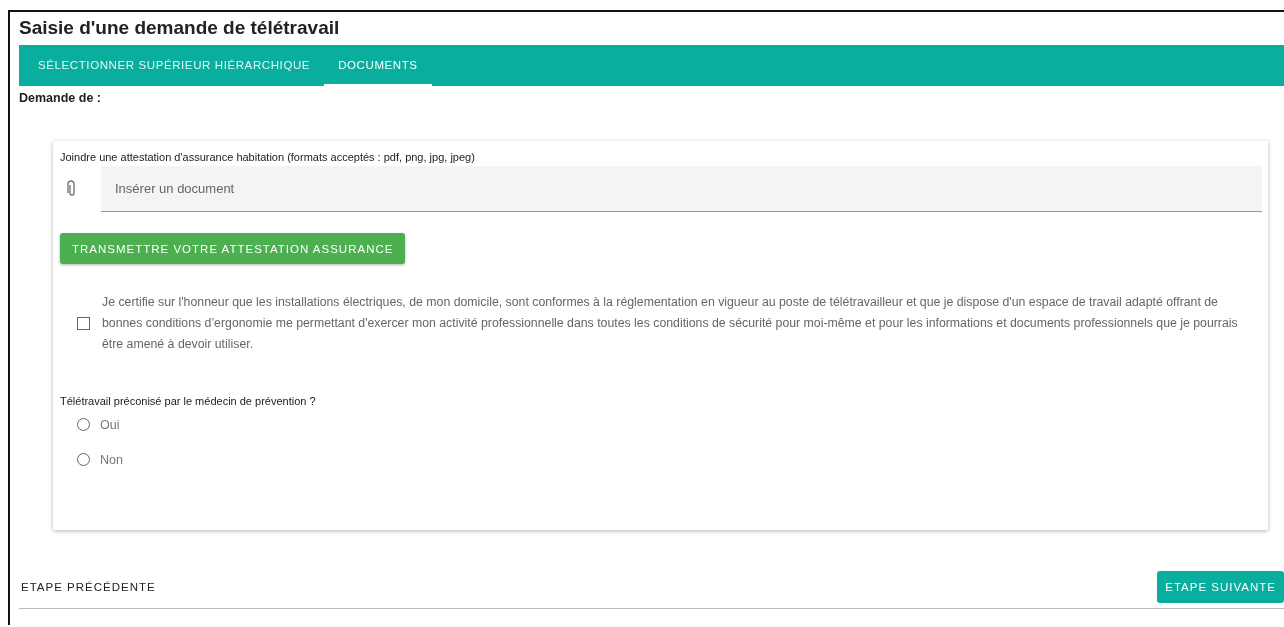 Image resolution: width=1284 pixels, height=627 pixels. I want to click on tab: DOCUMENTS, so click(378, 65).